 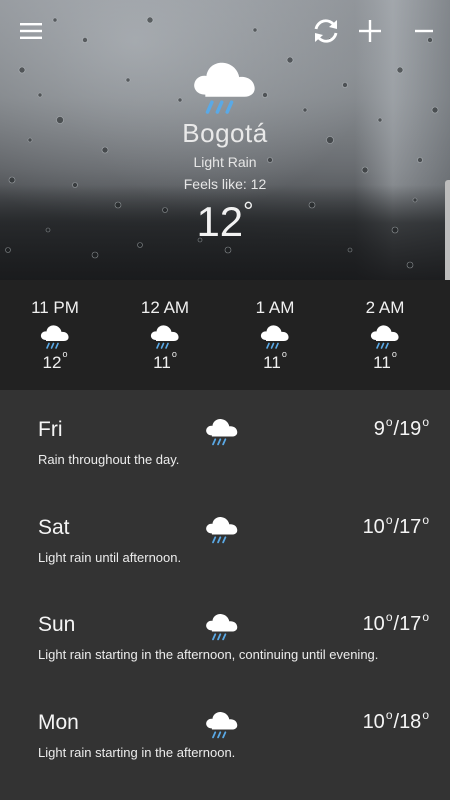 I want to click on hour-time: 1 AM, so click(x=275, y=307).